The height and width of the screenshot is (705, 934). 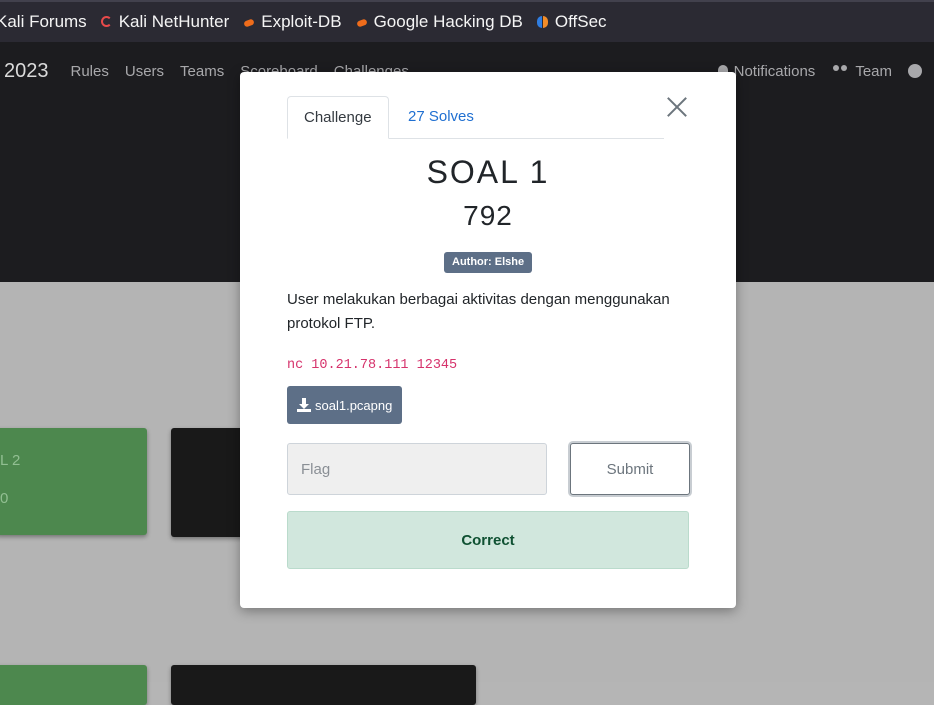 I want to click on bookmark-label: Google Hacking DB, so click(x=448, y=21).